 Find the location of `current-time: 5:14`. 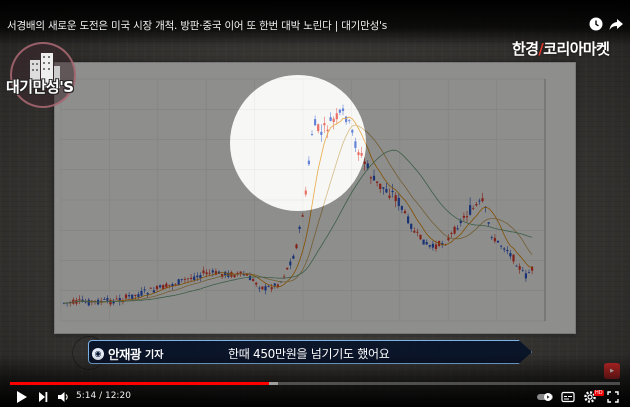

current-time: 5:14 is located at coordinates (86, 396).